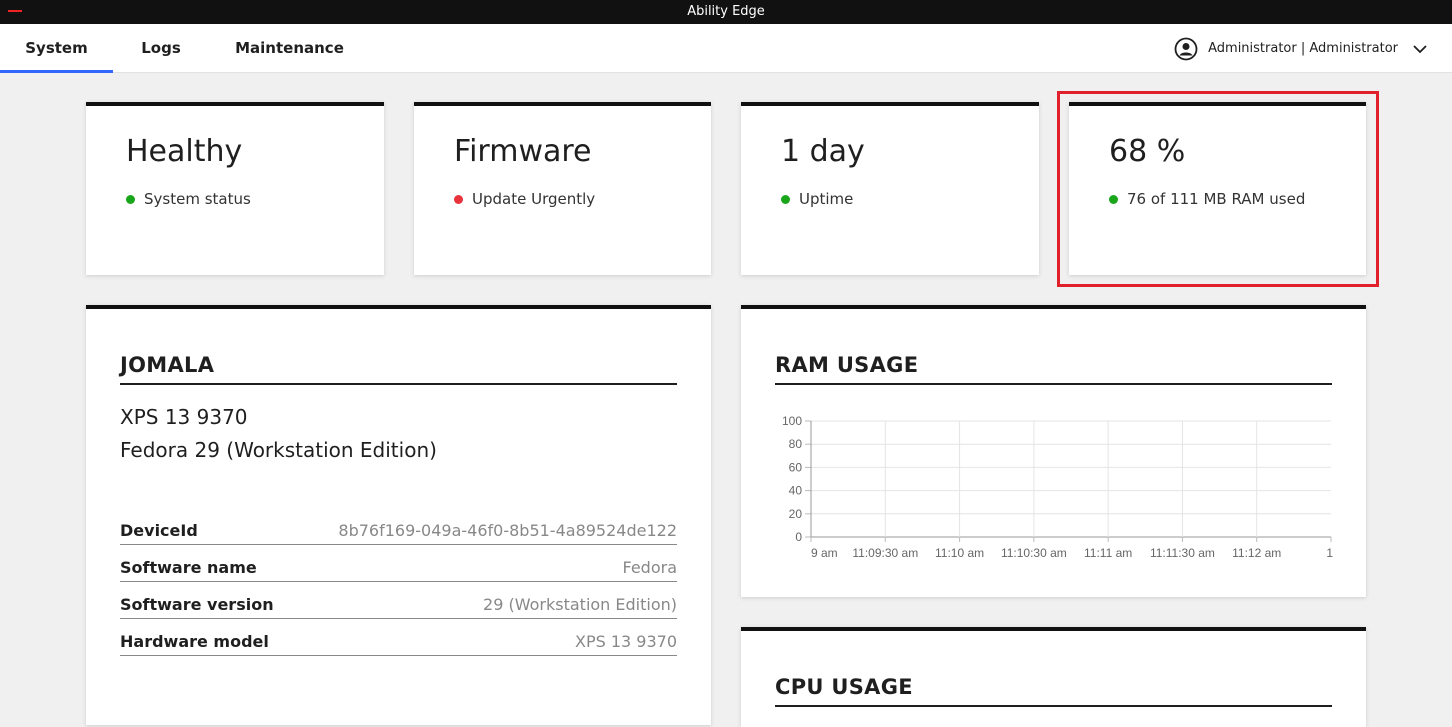 This screenshot has width=1452, height=727. I want to click on property-value: 29 (Workstation Edition), so click(580, 604).